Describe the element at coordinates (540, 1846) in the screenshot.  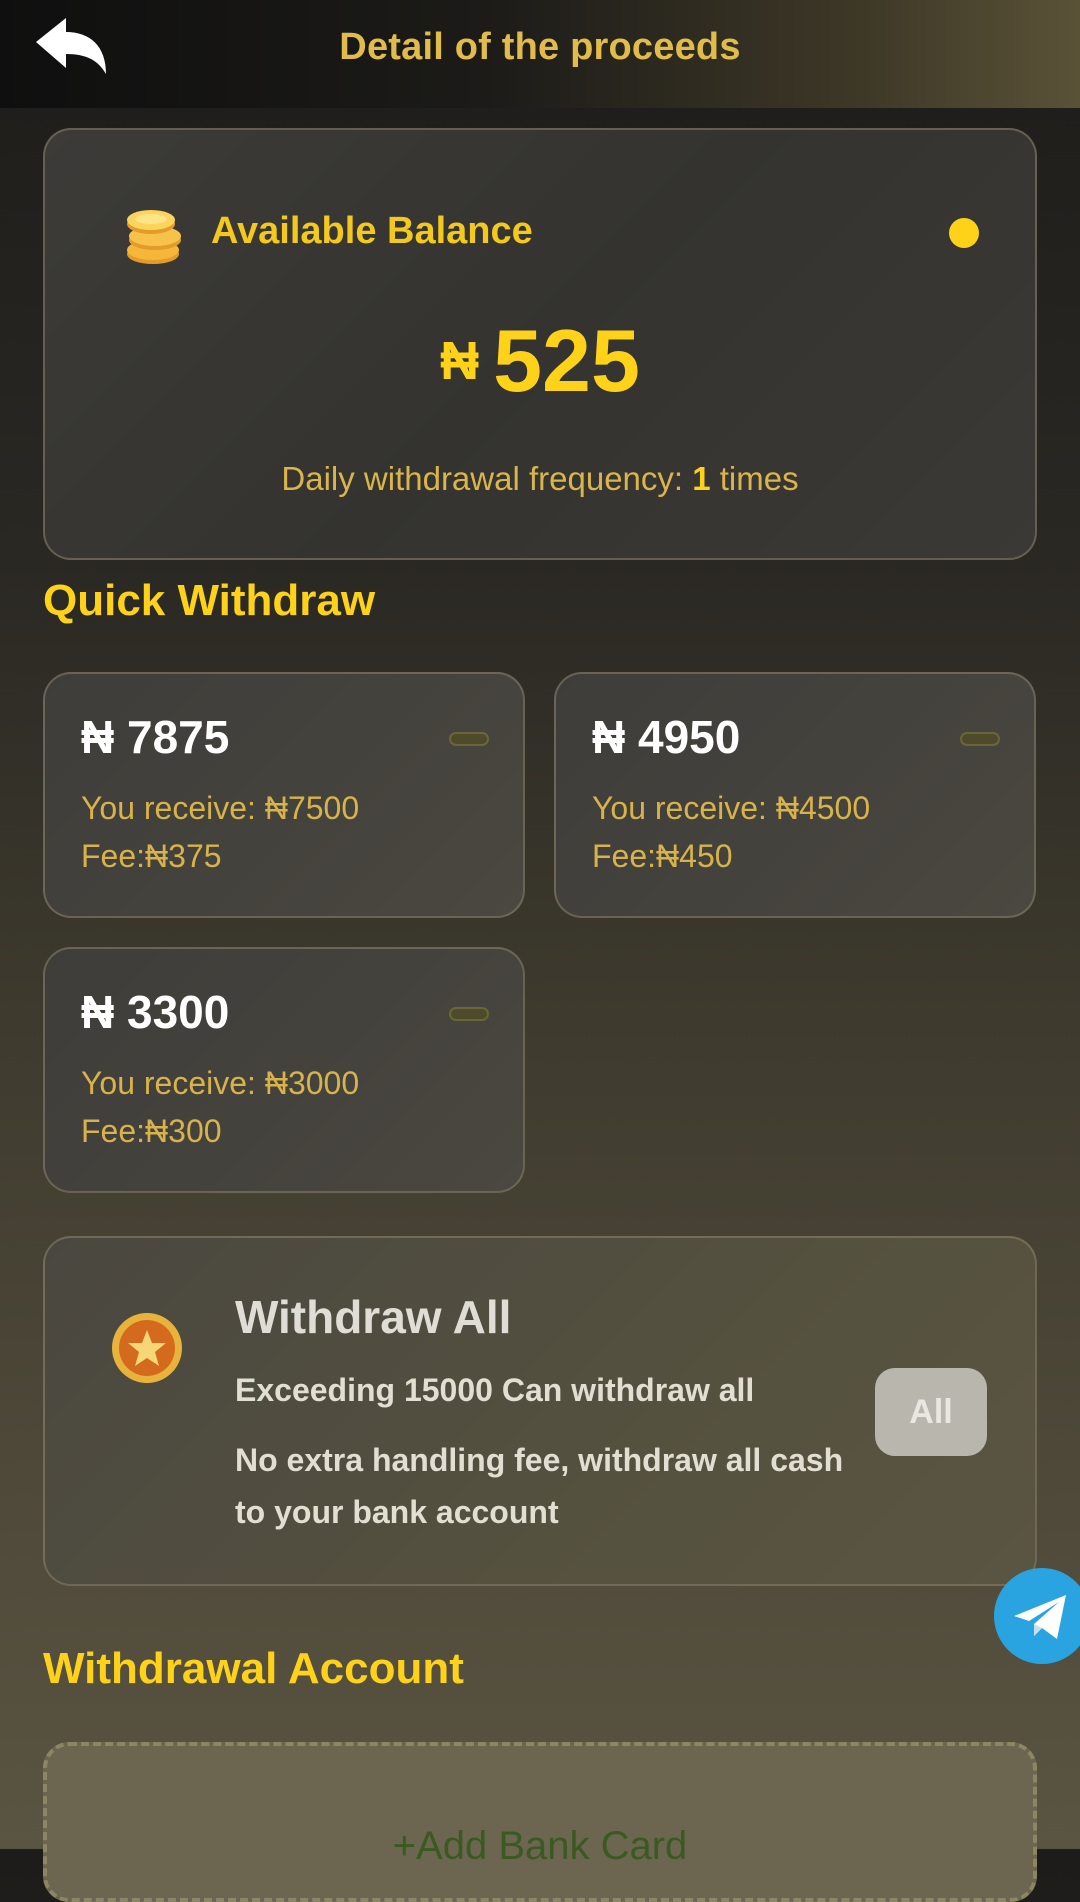
I see `add-bank-card-label: +Add Bank Card` at that location.